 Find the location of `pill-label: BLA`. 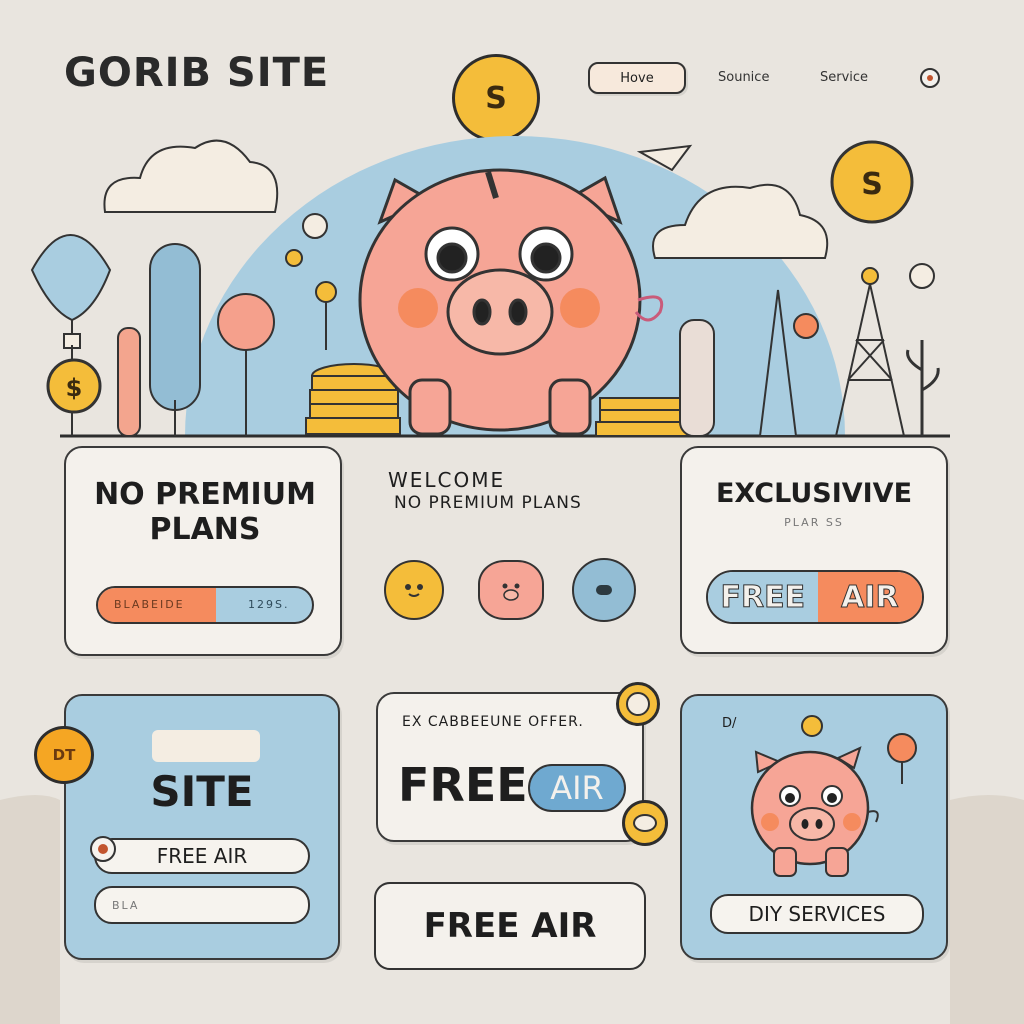

pill-label: BLA is located at coordinates (126, 905).